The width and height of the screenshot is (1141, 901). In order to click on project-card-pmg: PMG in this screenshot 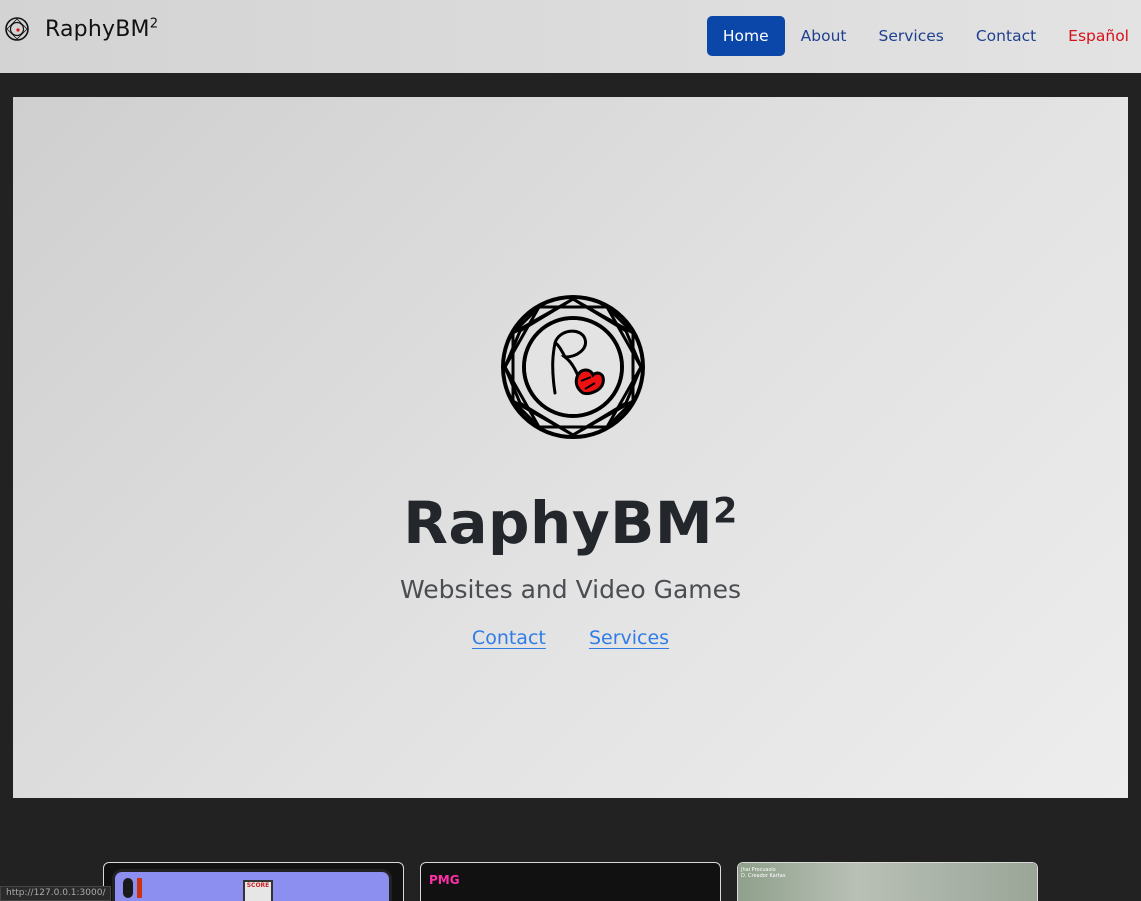, I will do `click(570, 881)`.